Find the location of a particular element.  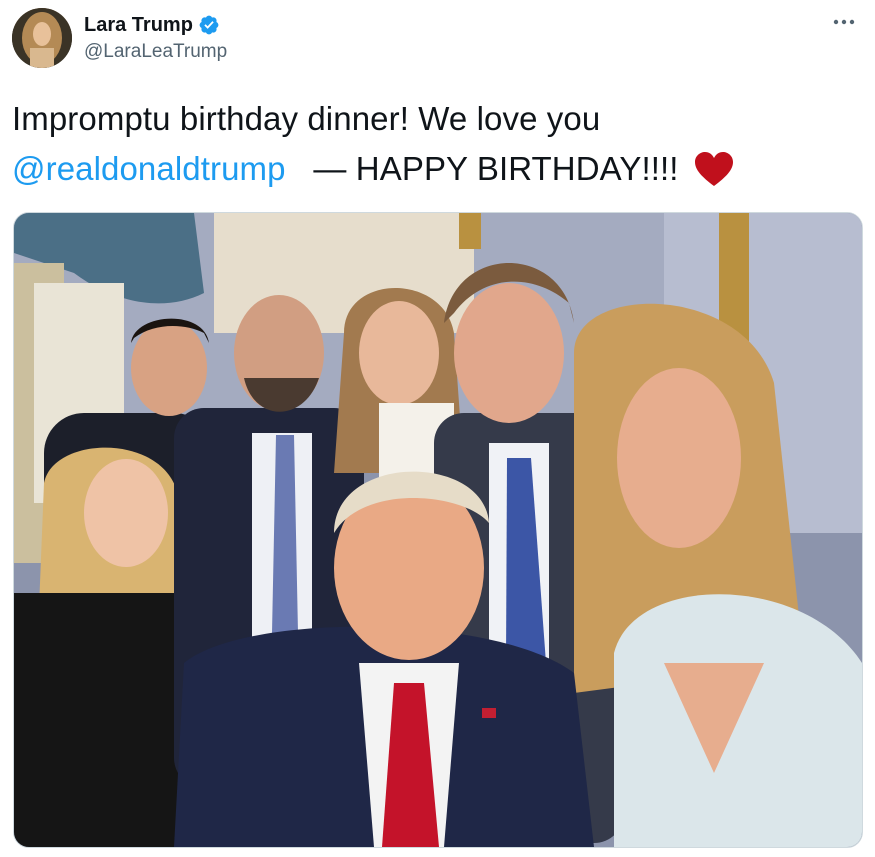

tweet-text-line2: @realdonaldtrump — HAPPY BIRTHDAY!!!! is located at coordinates (434, 169).